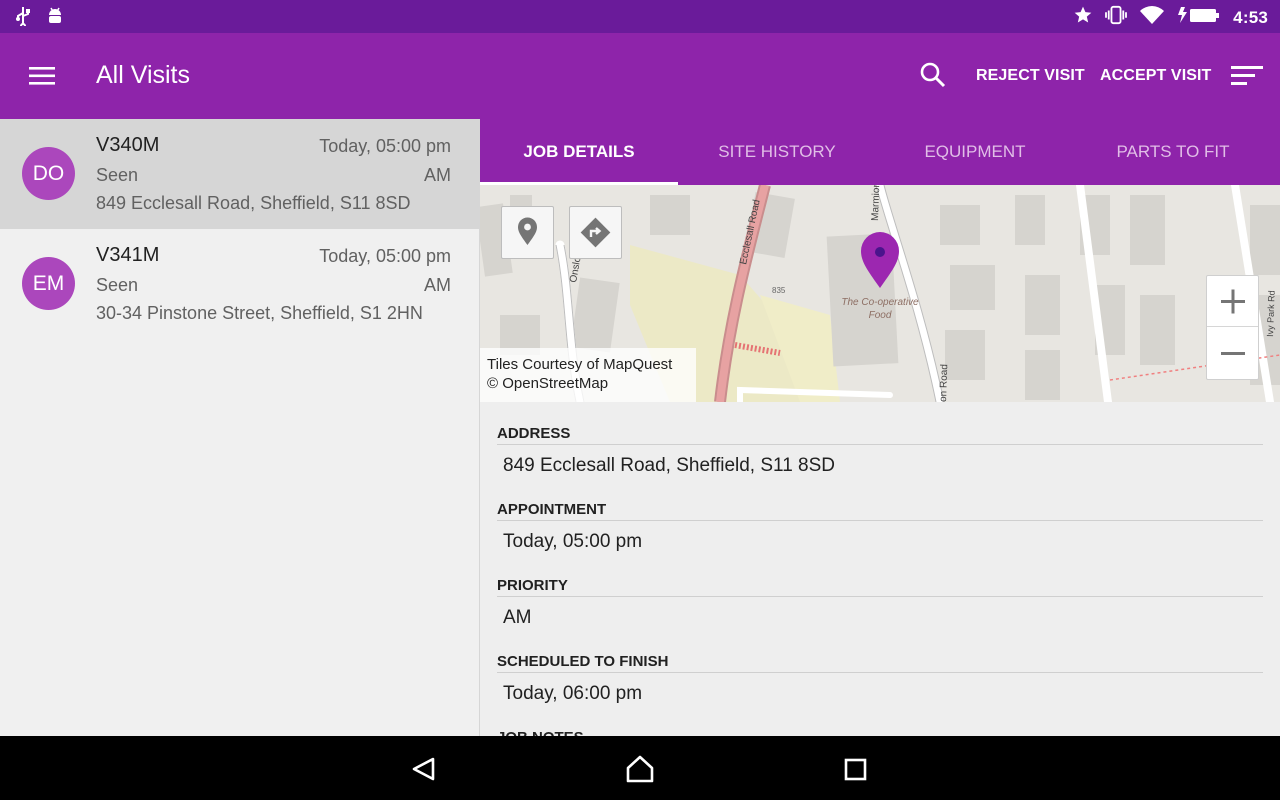 The width and height of the screenshot is (1280, 800). Describe the element at coordinates (640, 76) in the screenshot. I see `app-bar: All Visits REJECT VISIT ACCEPT VISIT` at that location.